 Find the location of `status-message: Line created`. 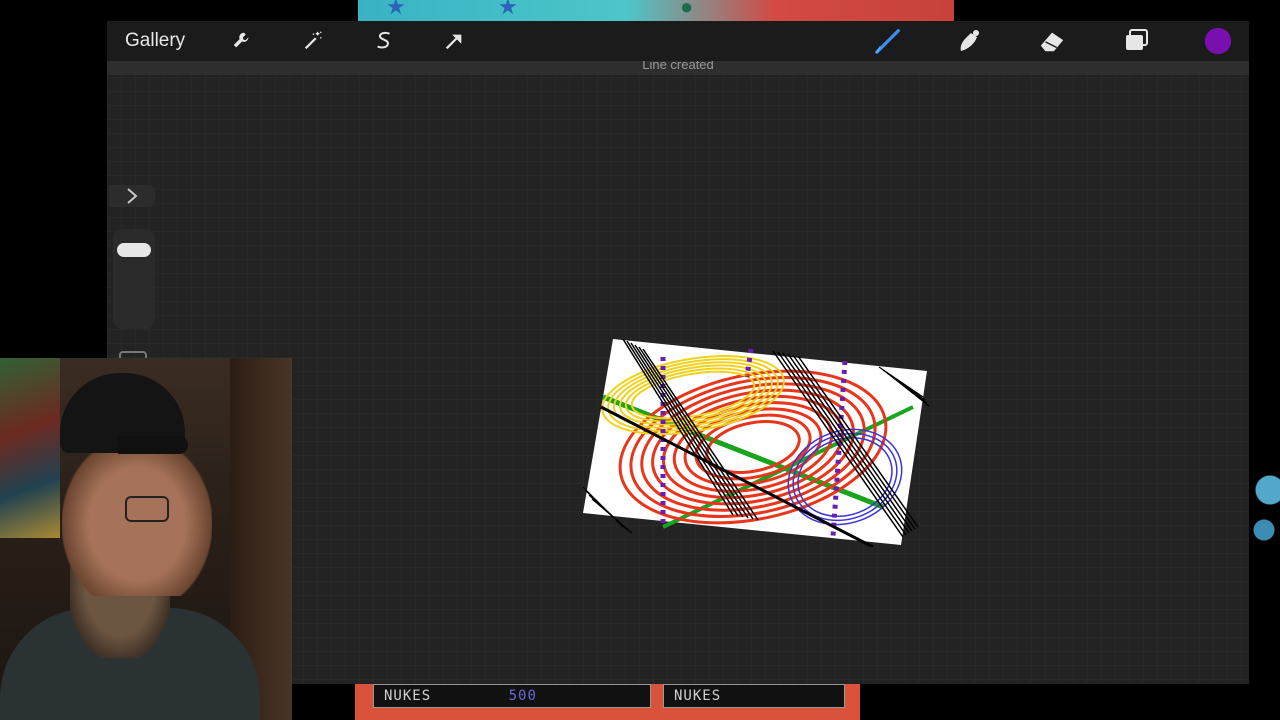

status-message: Line created is located at coordinates (678, 66).